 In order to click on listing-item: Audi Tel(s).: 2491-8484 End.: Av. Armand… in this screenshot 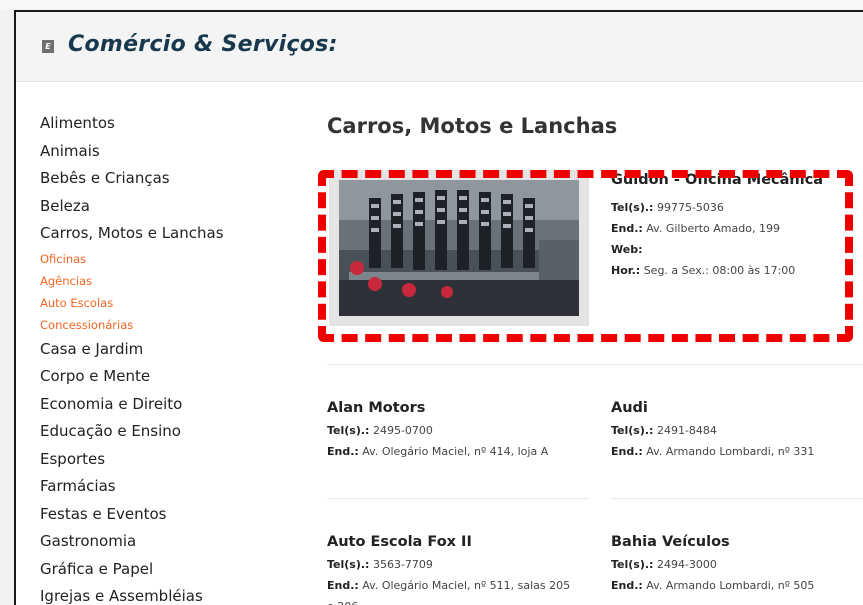, I will do `click(737, 431)`.